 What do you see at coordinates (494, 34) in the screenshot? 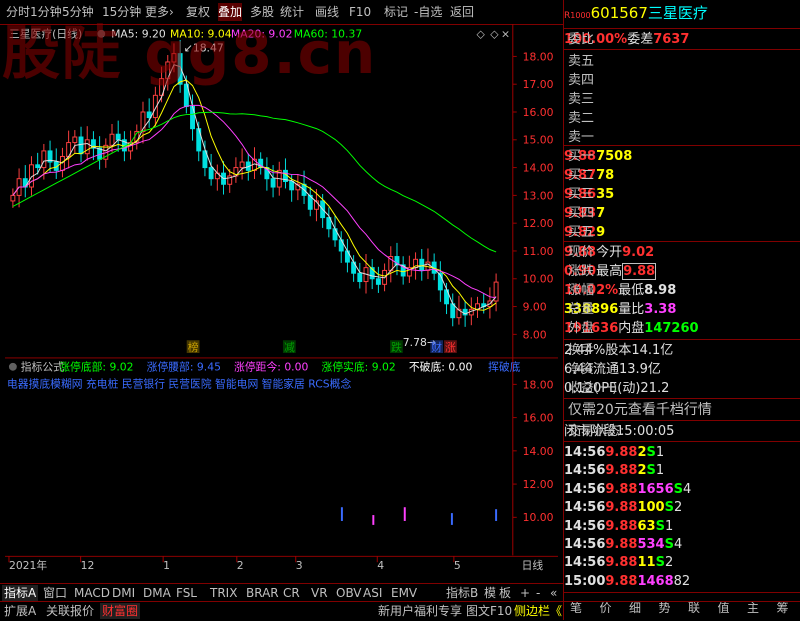
I see `box-icon: ◇` at bounding box center [494, 34].